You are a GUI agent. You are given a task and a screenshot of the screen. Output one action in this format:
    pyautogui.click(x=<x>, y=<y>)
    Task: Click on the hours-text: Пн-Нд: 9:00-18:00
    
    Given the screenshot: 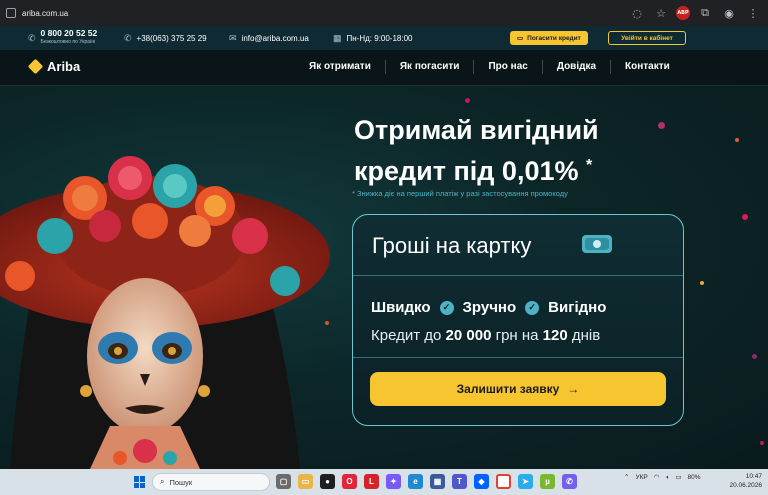 What is the action you would take?
    pyautogui.click(x=379, y=38)
    